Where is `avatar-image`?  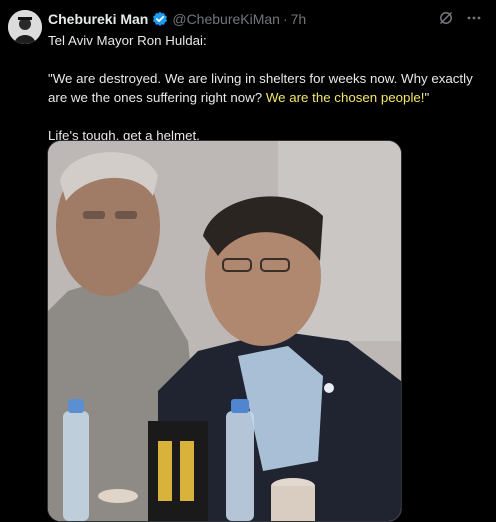 avatar-image is located at coordinates (25, 27).